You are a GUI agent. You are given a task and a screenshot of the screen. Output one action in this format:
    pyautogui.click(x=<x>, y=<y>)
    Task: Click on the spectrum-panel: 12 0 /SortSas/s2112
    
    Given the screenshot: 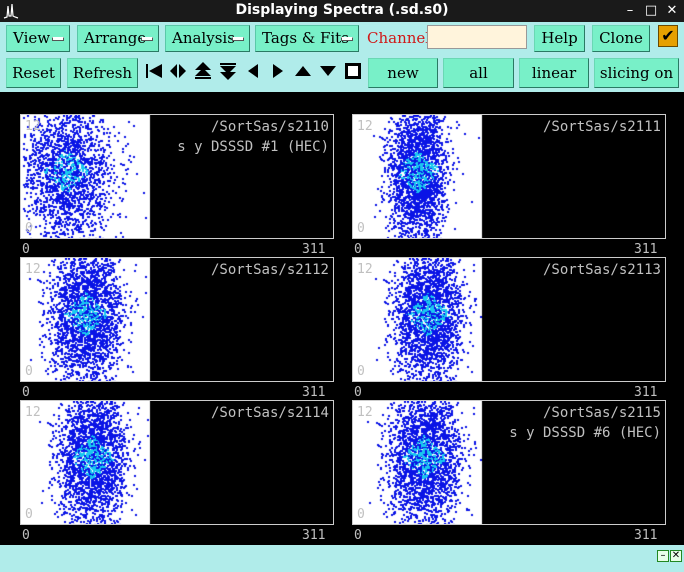 What is the action you would take?
    pyautogui.click(x=177, y=319)
    